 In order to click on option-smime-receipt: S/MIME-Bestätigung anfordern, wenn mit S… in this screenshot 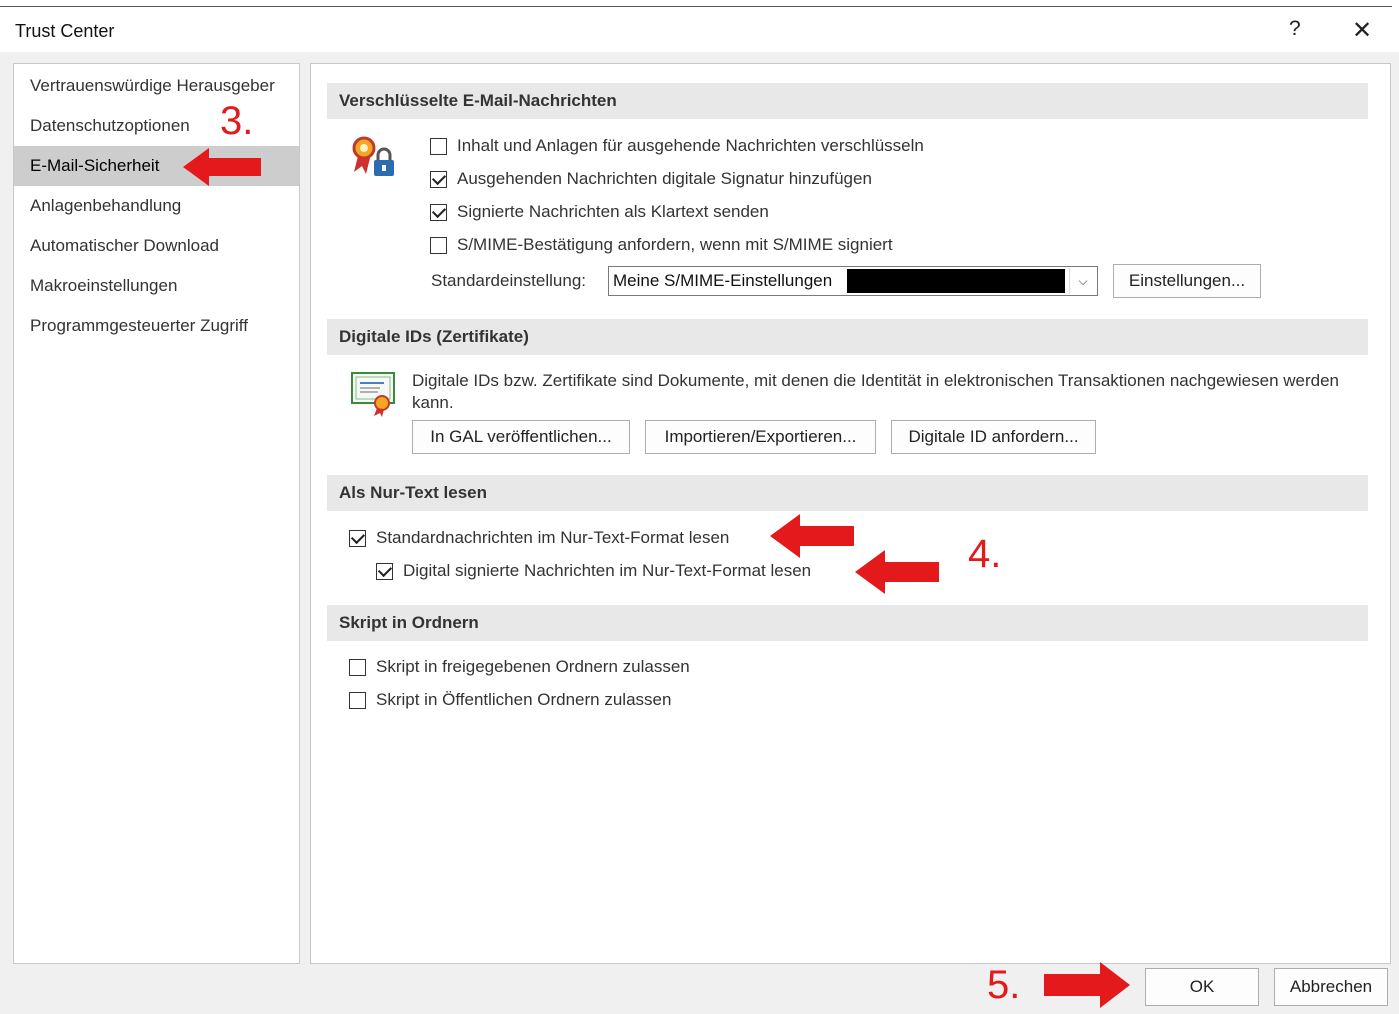, I will do `click(661, 245)`.